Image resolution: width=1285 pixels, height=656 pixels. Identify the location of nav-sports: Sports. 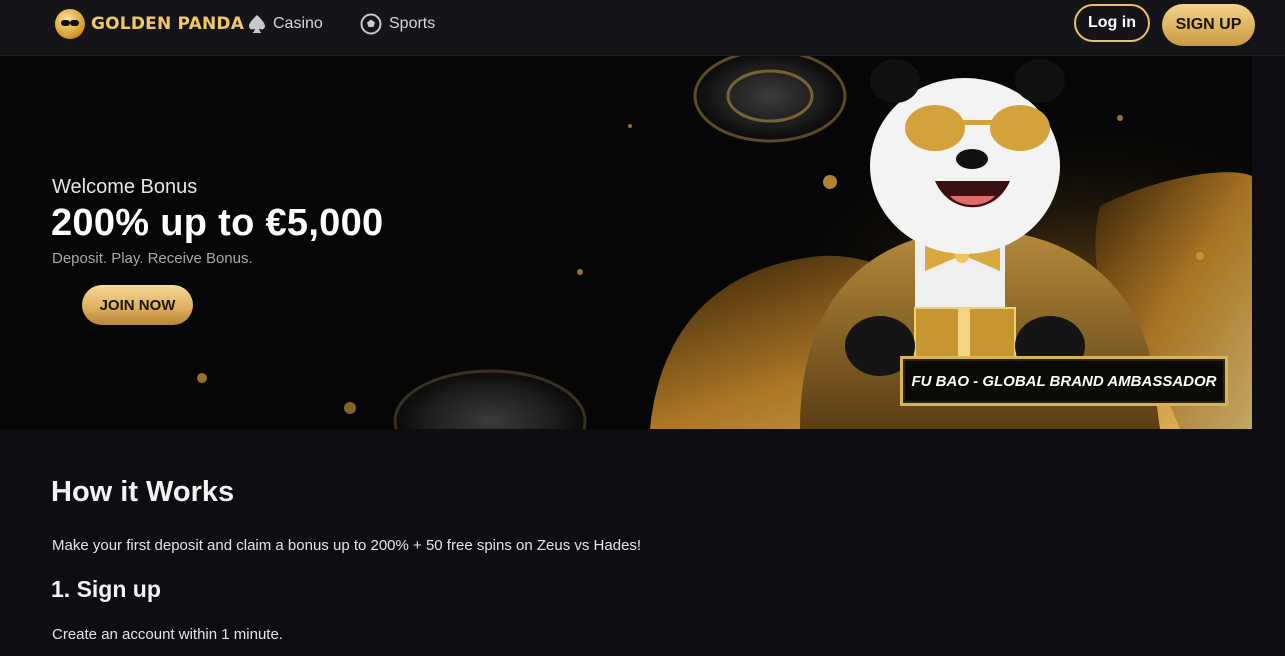
(397, 24).